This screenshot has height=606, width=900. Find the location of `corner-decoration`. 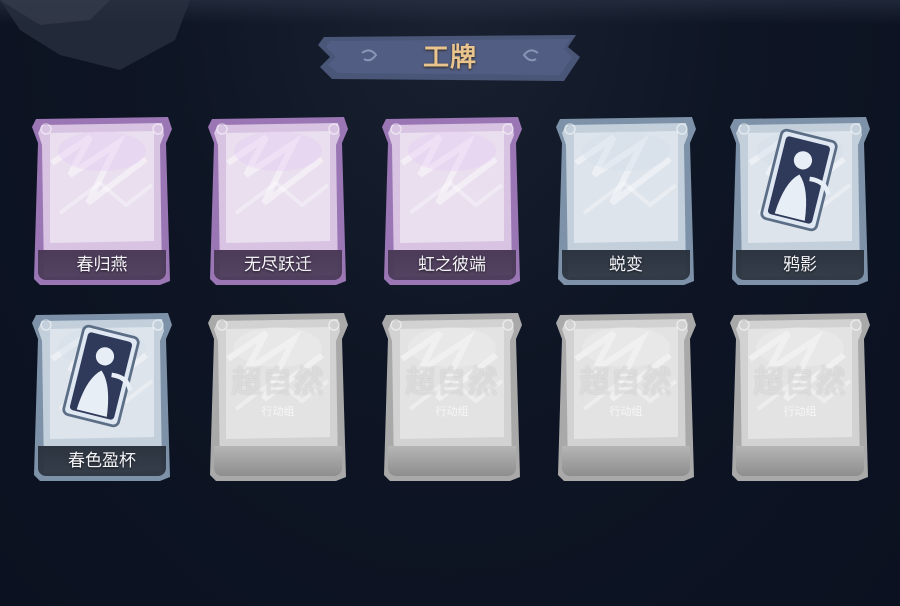

corner-decoration is located at coordinates (95, 35).